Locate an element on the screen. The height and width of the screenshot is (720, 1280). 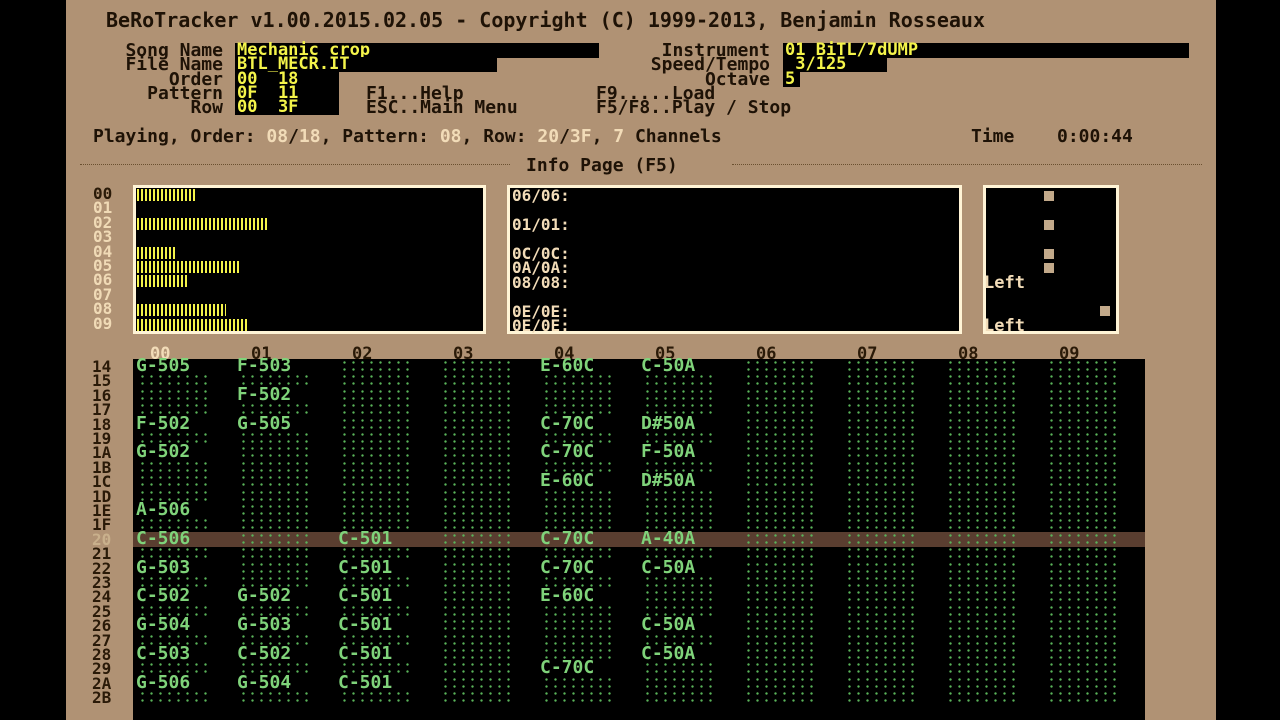
note-cell: G-502 is located at coordinates (163, 452).